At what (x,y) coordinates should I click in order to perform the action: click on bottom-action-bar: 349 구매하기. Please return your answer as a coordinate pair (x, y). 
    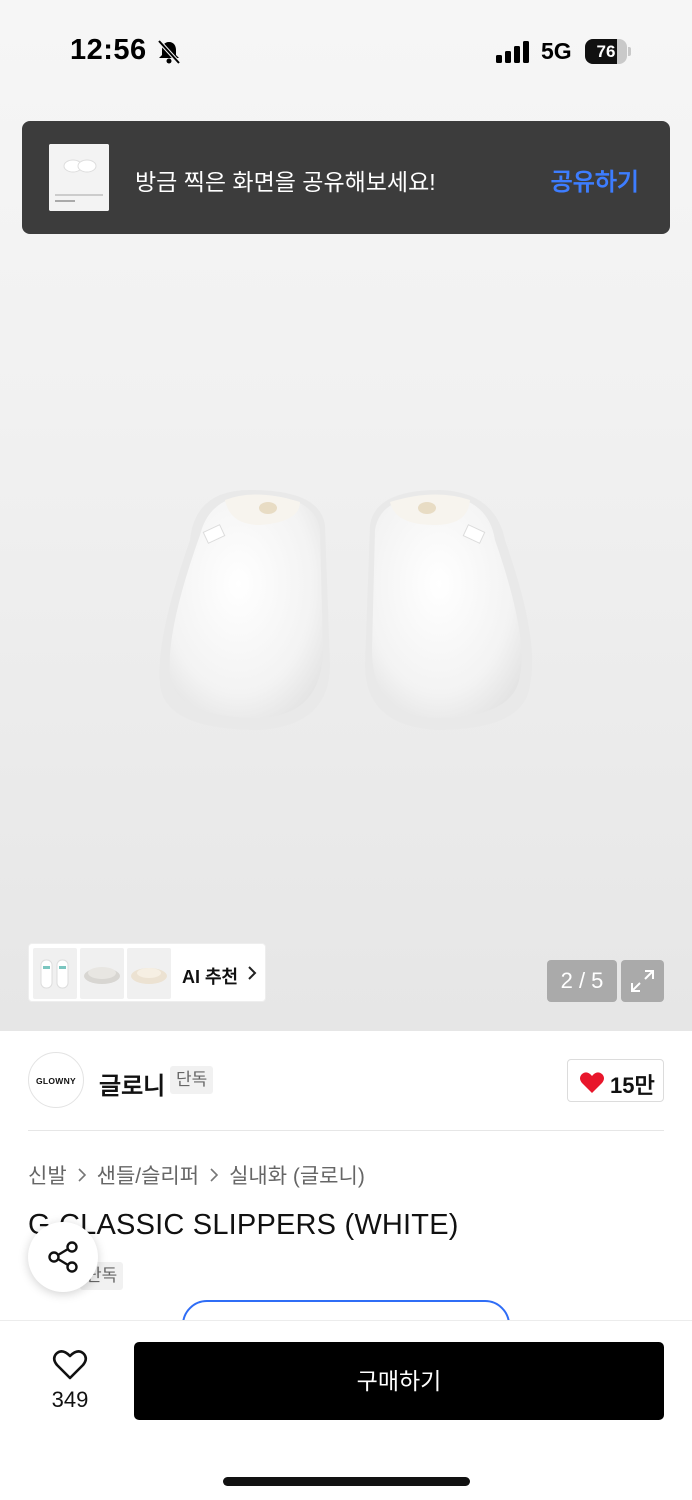
    Looking at the image, I should click on (346, 1410).